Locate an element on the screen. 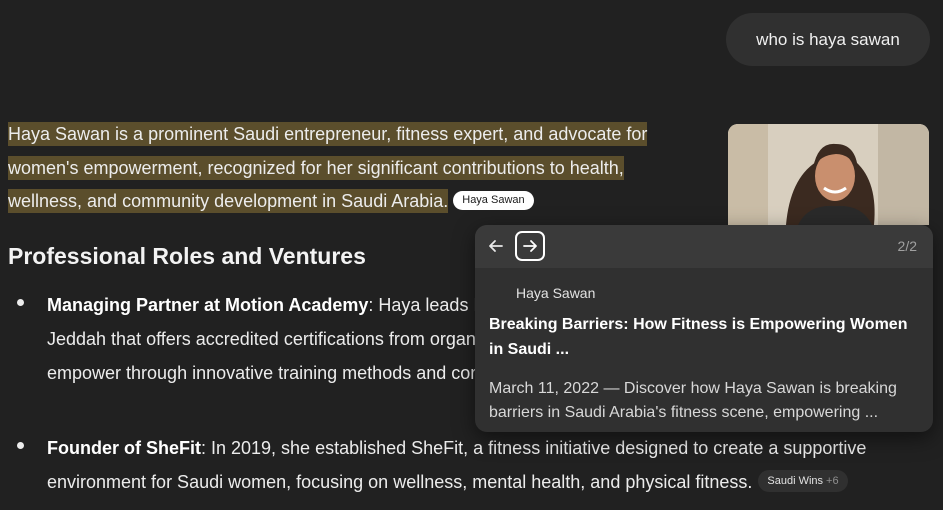 This screenshot has width=943, height=510. source-pill: Saudi Wins +6 is located at coordinates (803, 481).